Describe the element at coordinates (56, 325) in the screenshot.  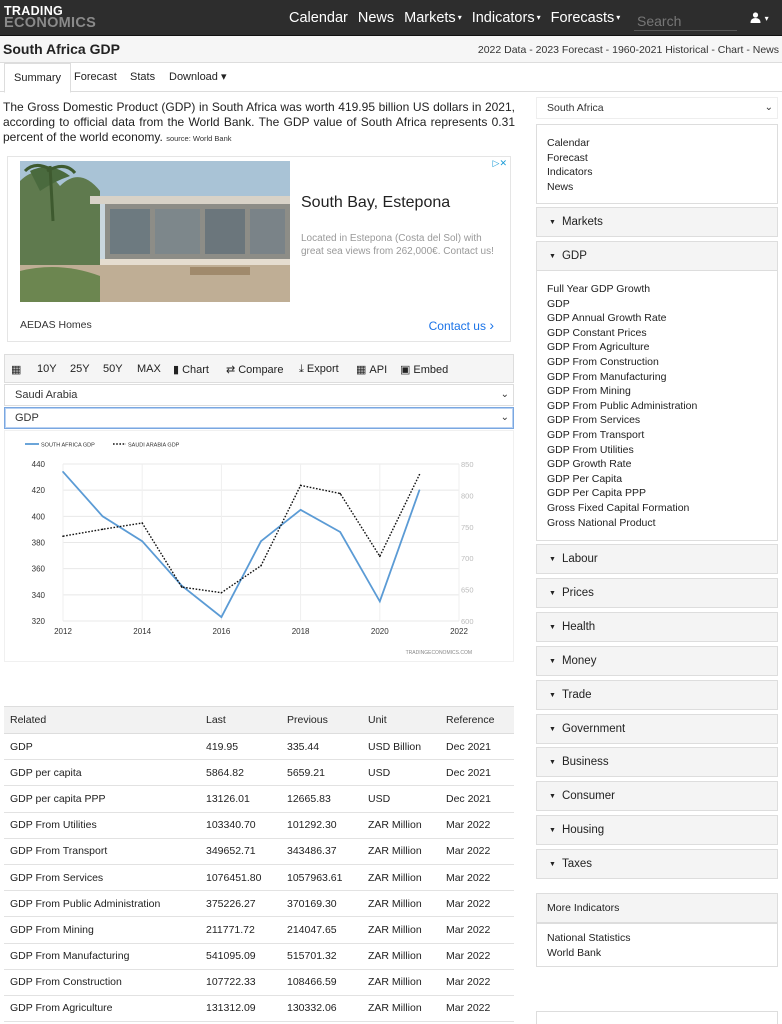
I see `ad-brand: AEDAS Homes` at that location.